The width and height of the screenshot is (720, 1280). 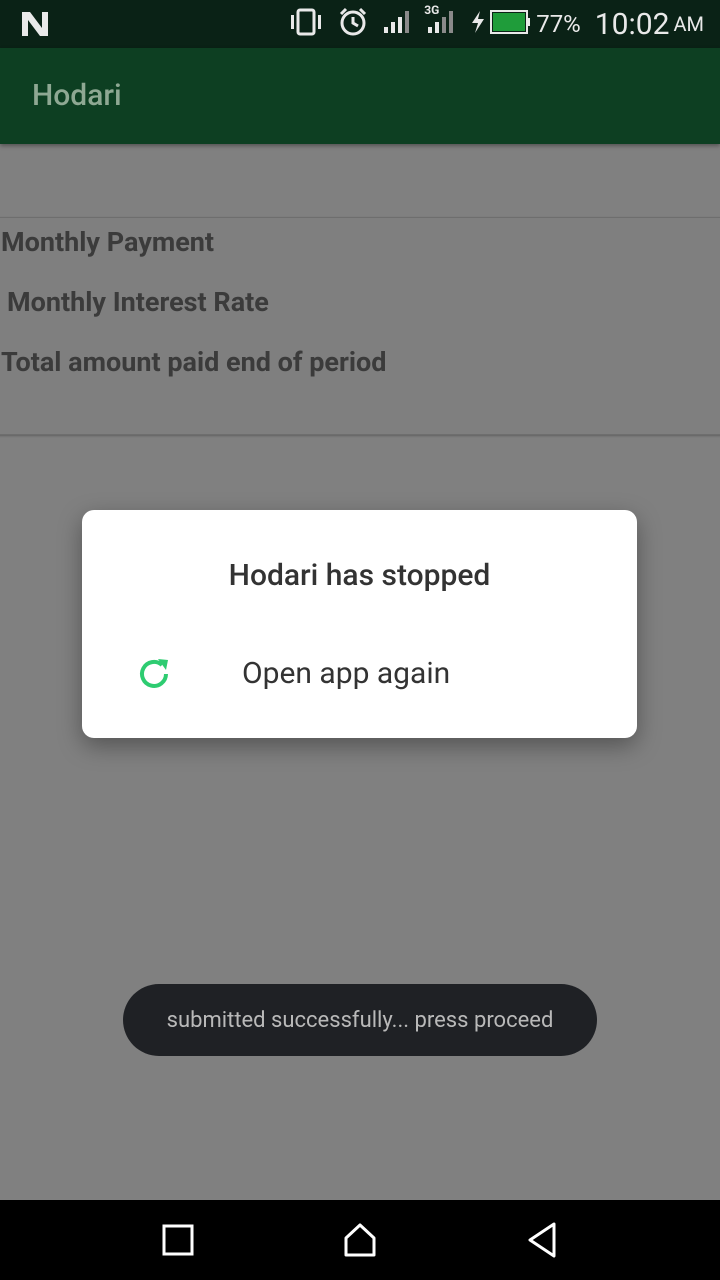 I want to click on clock-ampm: AM, so click(x=688, y=24).